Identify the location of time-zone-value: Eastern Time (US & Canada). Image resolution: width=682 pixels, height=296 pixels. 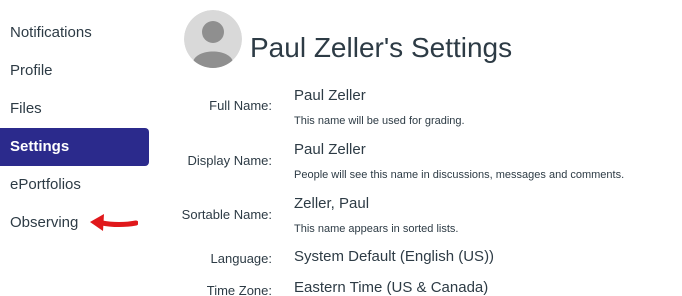
(391, 287).